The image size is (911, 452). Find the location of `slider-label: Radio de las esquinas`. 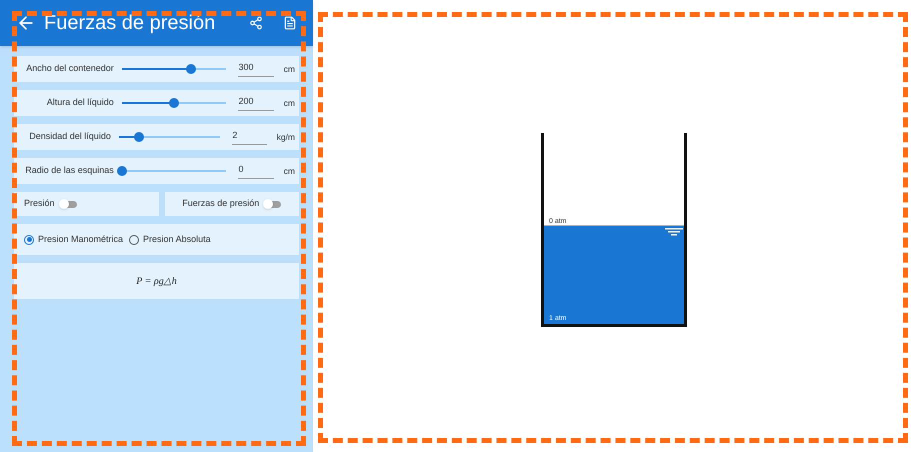

slider-label: Radio de las esquinas is located at coordinates (69, 171).